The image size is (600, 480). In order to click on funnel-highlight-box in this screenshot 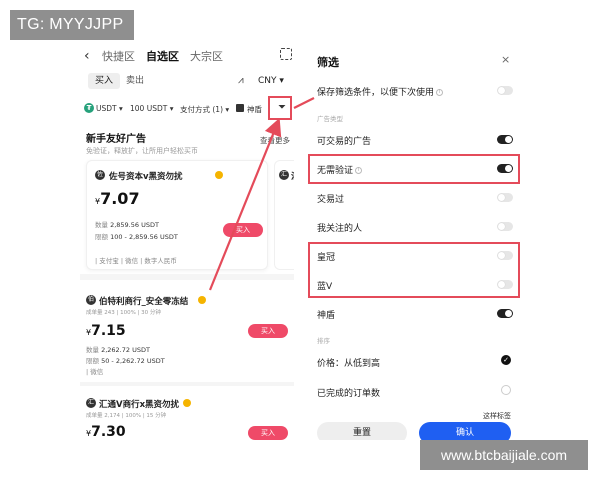, I will do `click(280, 108)`.